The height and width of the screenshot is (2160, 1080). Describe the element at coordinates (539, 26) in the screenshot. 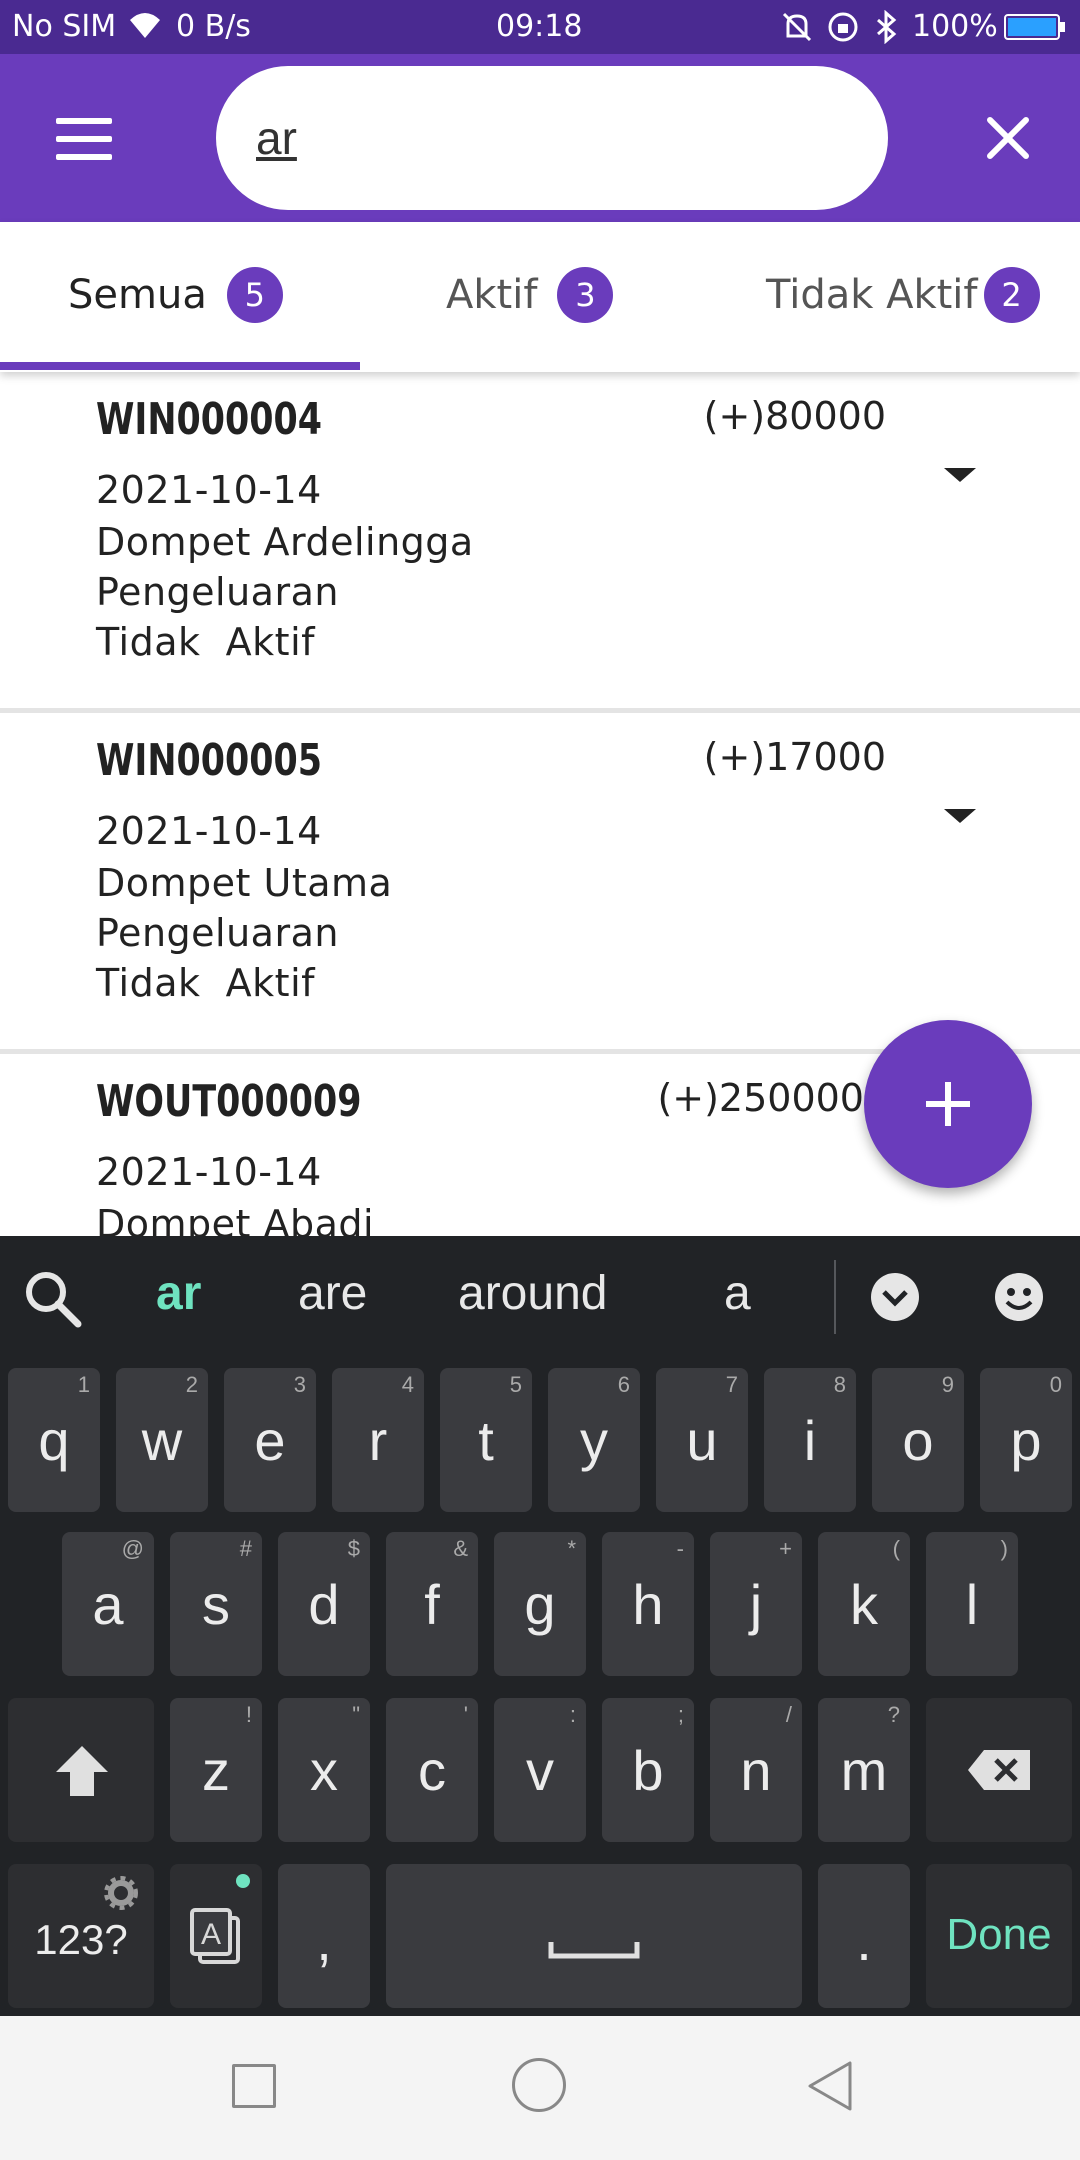

I see `clock-text: 09:18` at that location.